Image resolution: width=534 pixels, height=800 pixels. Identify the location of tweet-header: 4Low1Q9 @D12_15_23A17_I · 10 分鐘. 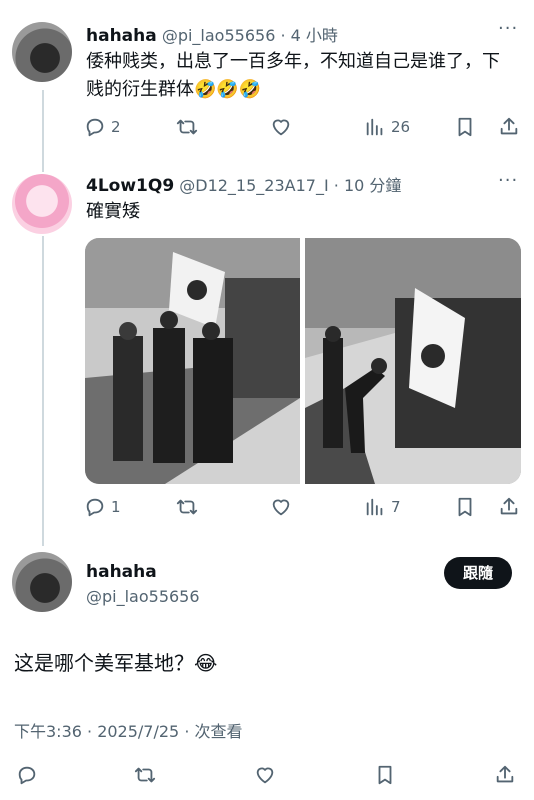
(244, 186).